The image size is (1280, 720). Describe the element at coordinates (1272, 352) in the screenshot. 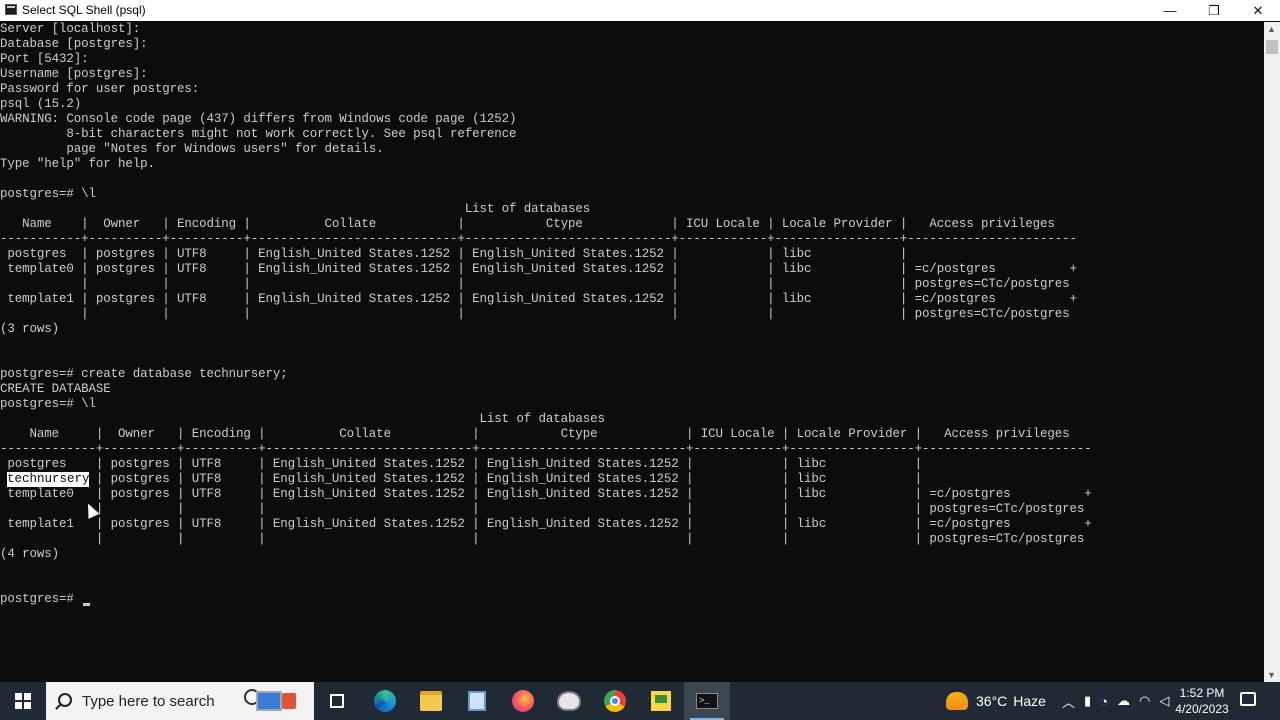

I see `vertical-scrollbar: ▲ ▼` at that location.